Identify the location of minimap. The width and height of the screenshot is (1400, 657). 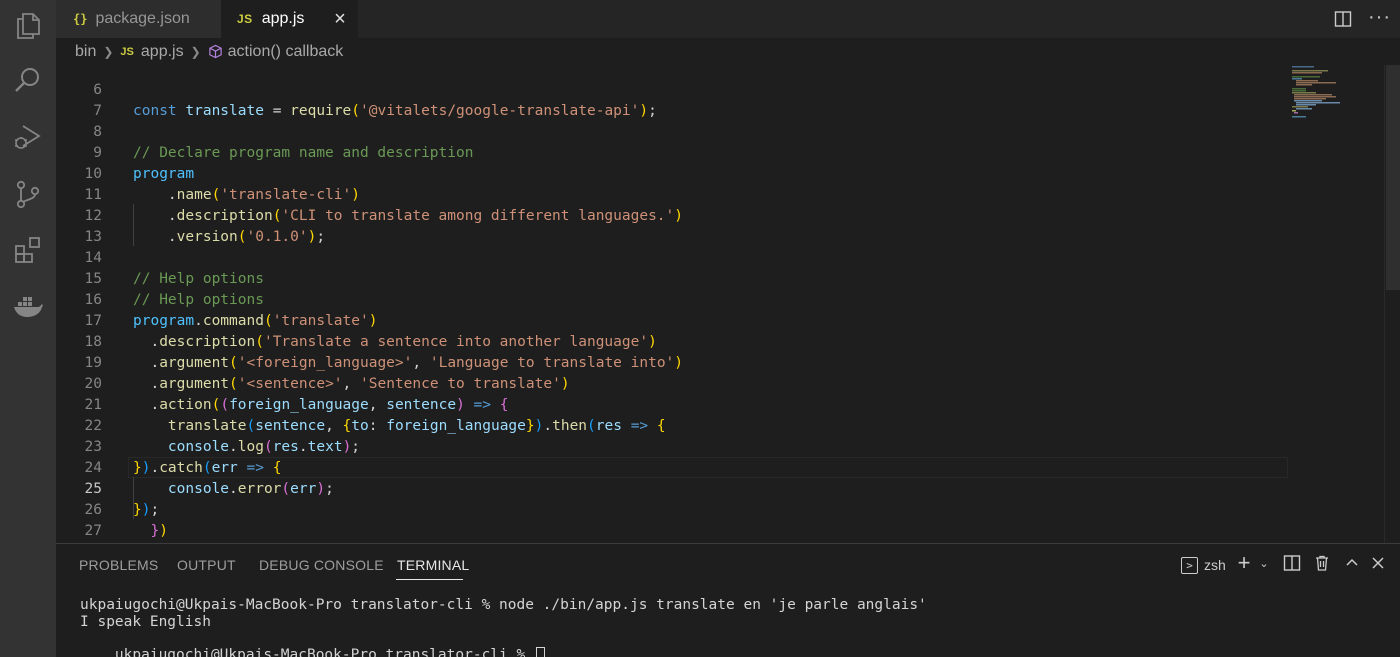
(1336, 94).